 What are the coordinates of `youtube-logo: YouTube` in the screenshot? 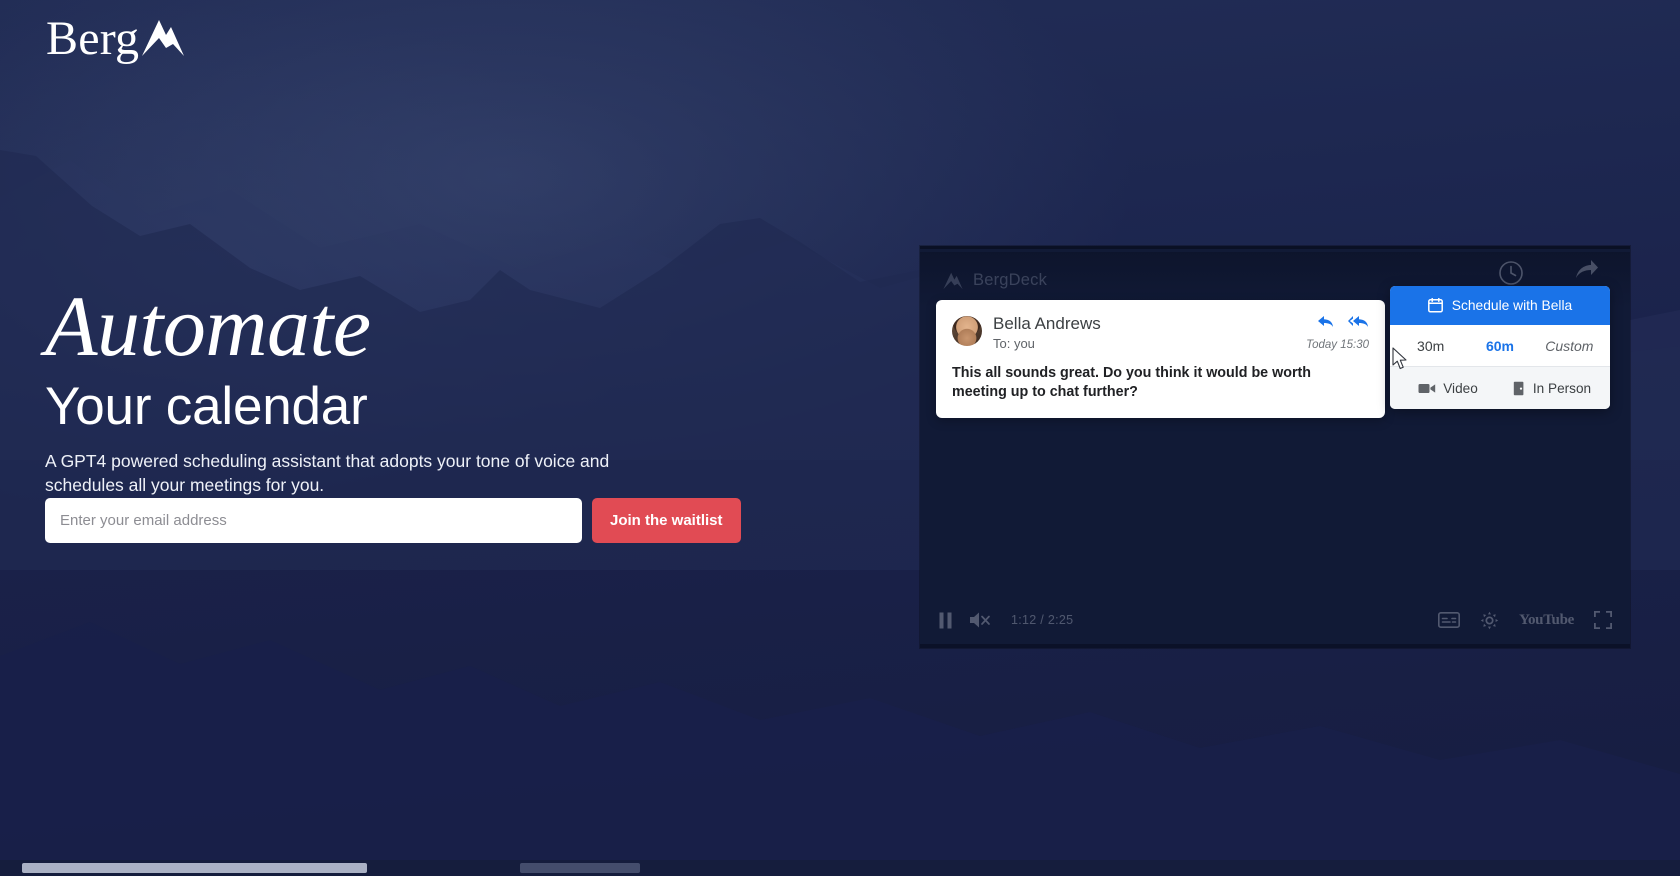 It's located at (1546, 620).